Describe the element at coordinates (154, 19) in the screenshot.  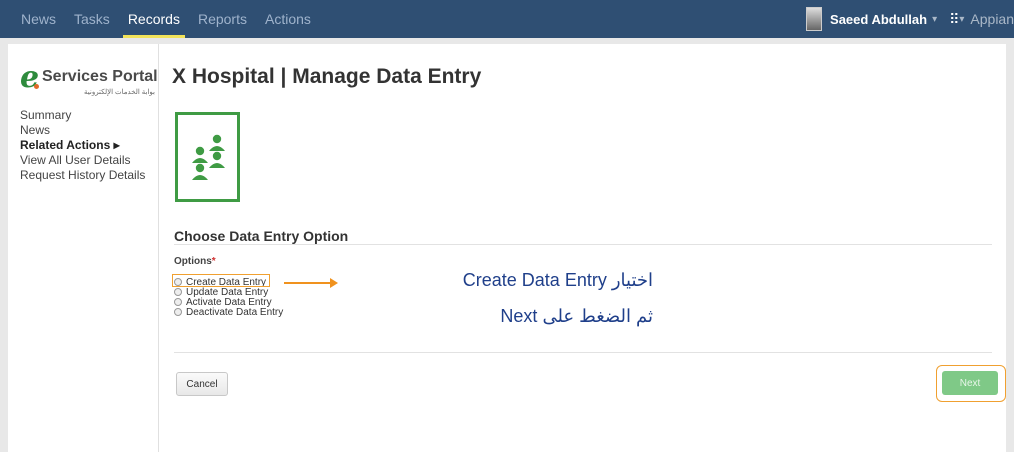
I see `tab-records: Records` at that location.